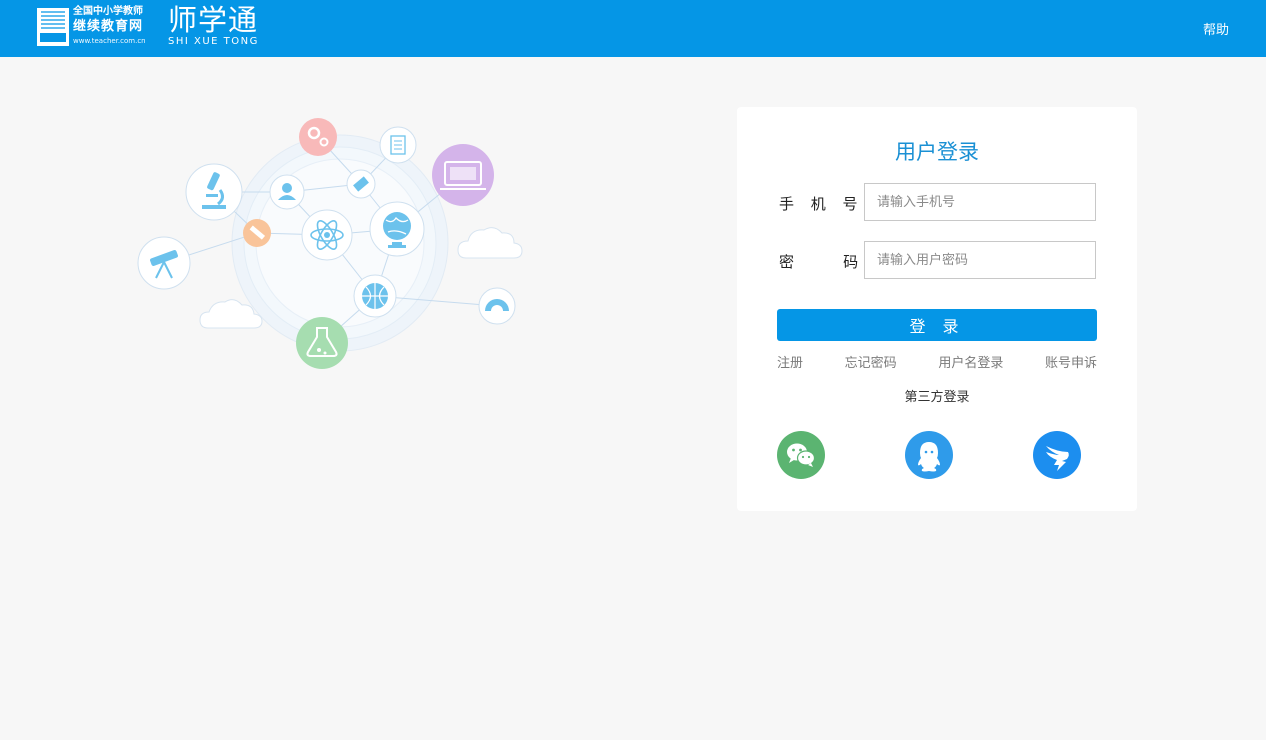 The image size is (1266, 740). I want to click on brand-name: 师学通, so click(213, 20).